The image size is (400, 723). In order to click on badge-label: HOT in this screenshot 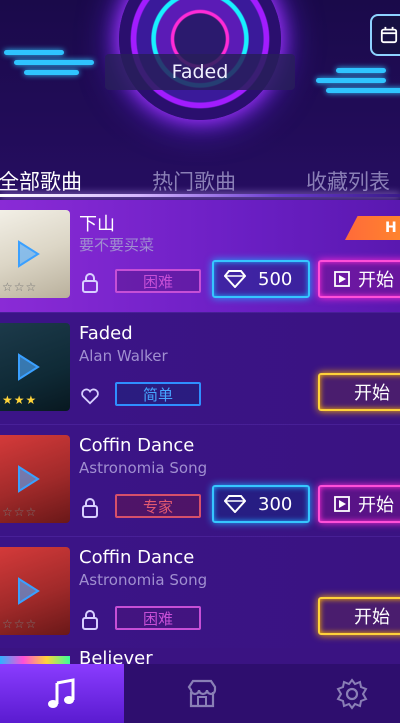, I will do `click(391, 228)`.